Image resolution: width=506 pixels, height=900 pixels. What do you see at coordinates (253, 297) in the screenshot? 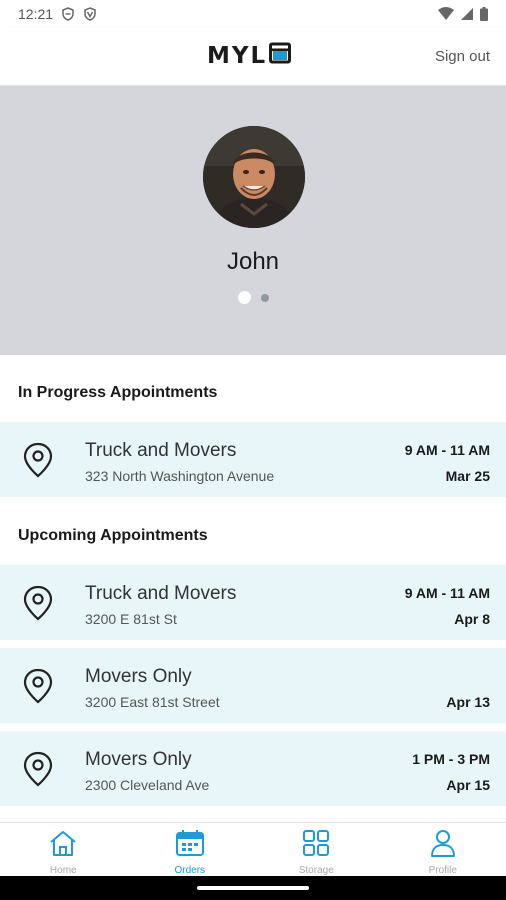
I see `carousel-indicator` at bounding box center [253, 297].